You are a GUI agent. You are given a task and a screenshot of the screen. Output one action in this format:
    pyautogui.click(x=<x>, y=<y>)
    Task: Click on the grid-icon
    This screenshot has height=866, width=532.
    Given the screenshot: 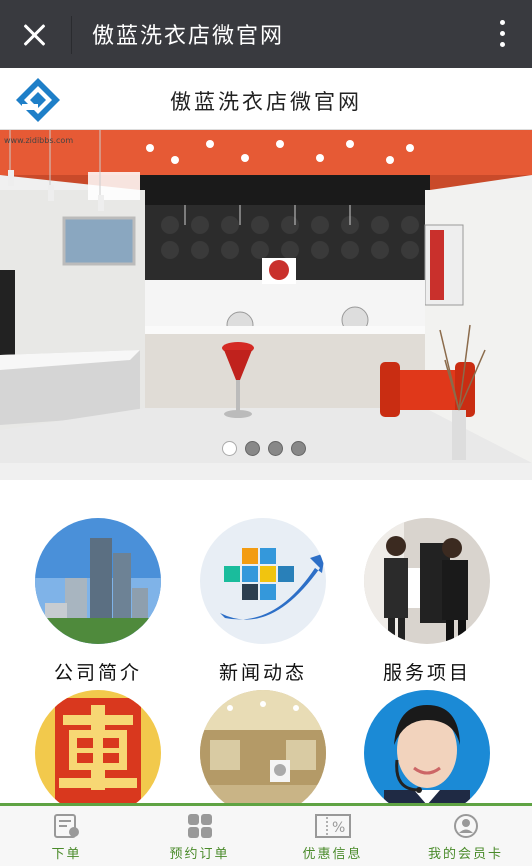 What is the action you would take?
    pyautogui.click(x=199, y=826)
    